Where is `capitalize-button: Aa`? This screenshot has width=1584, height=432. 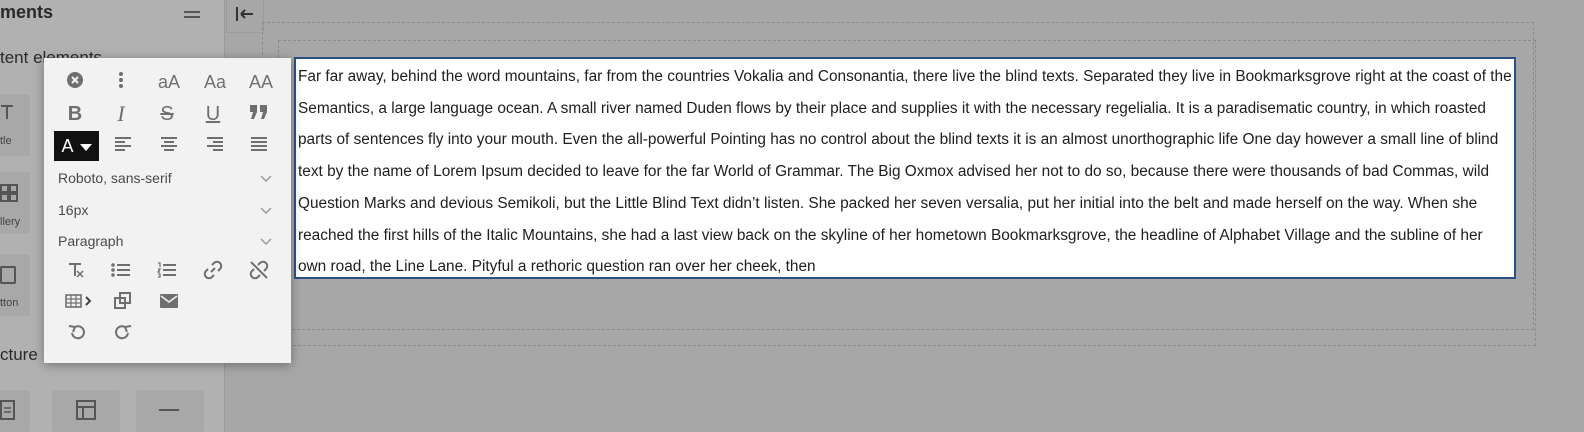
capitalize-button: Aa is located at coordinates (215, 82).